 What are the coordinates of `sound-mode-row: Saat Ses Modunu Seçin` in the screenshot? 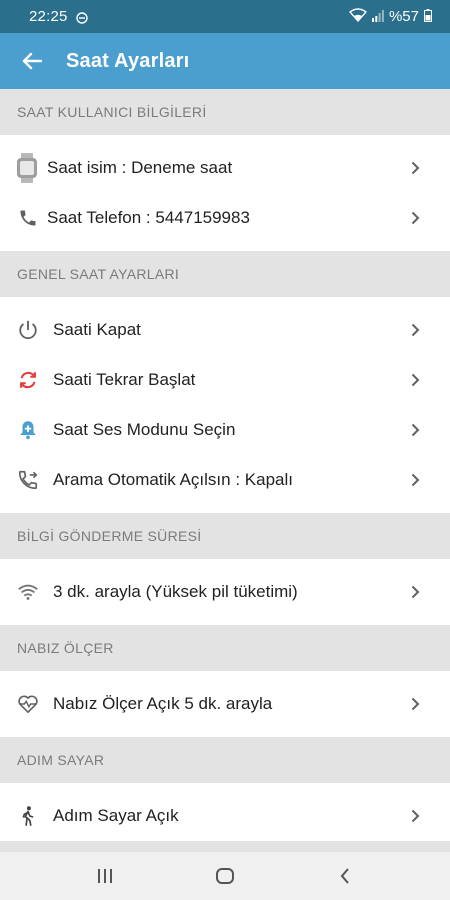 It's located at (225, 430).